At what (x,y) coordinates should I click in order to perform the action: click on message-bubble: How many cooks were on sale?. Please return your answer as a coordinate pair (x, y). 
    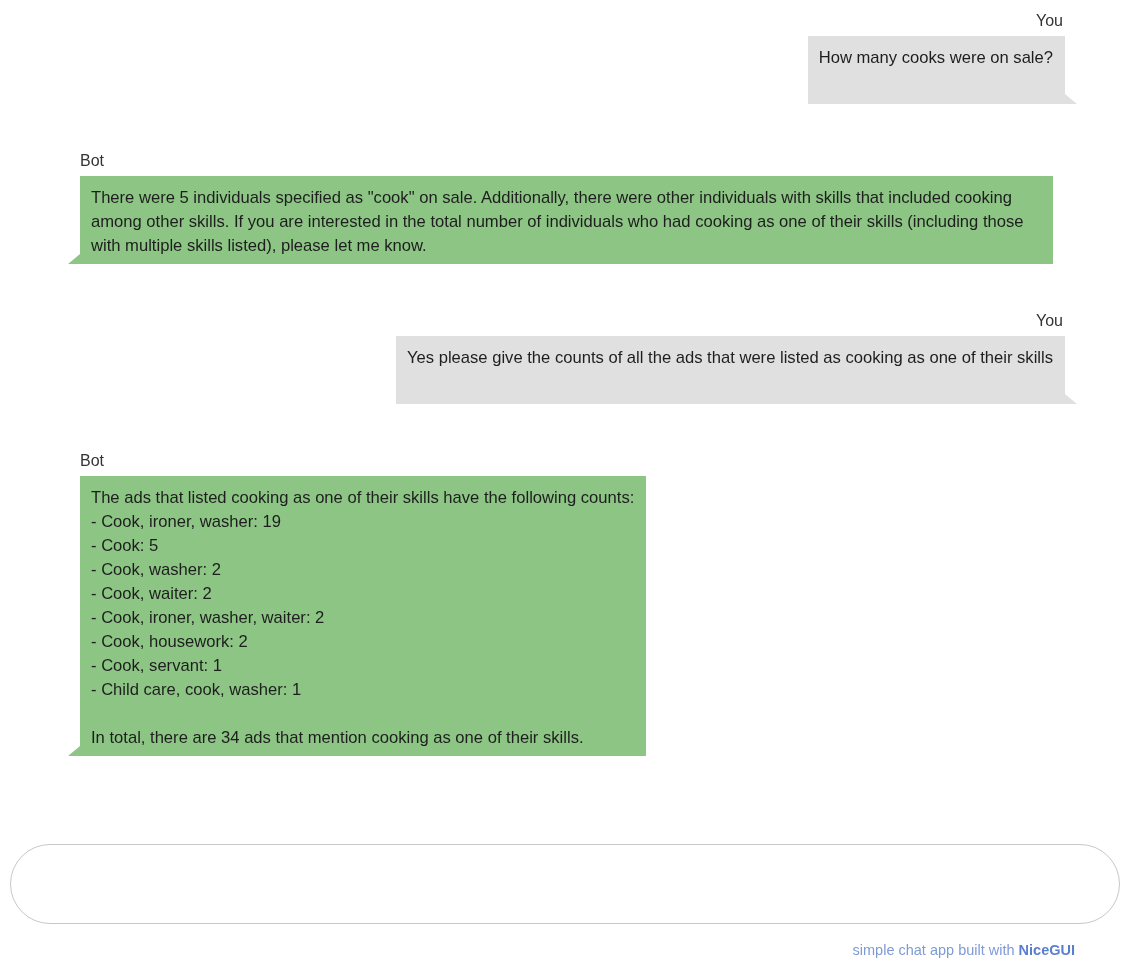
    Looking at the image, I should click on (942, 70).